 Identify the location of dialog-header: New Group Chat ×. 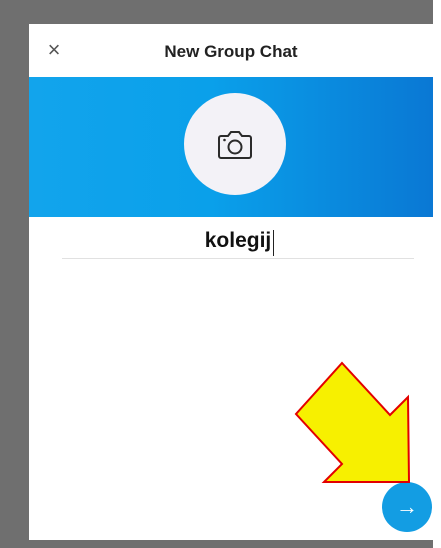
(231, 50).